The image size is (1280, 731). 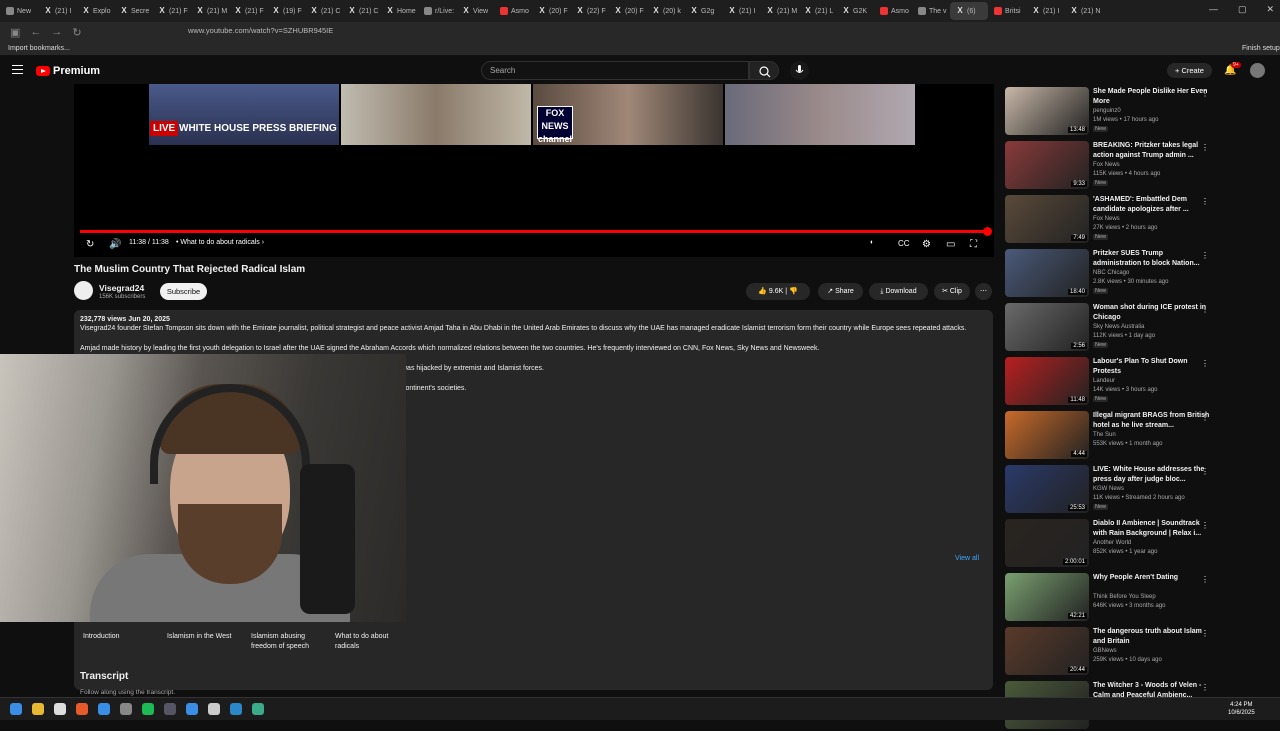 What do you see at coordinates (372, 642) in the screenshot?
I see `chapter-4: What to do about radicals` at bounding box center [372, 642].